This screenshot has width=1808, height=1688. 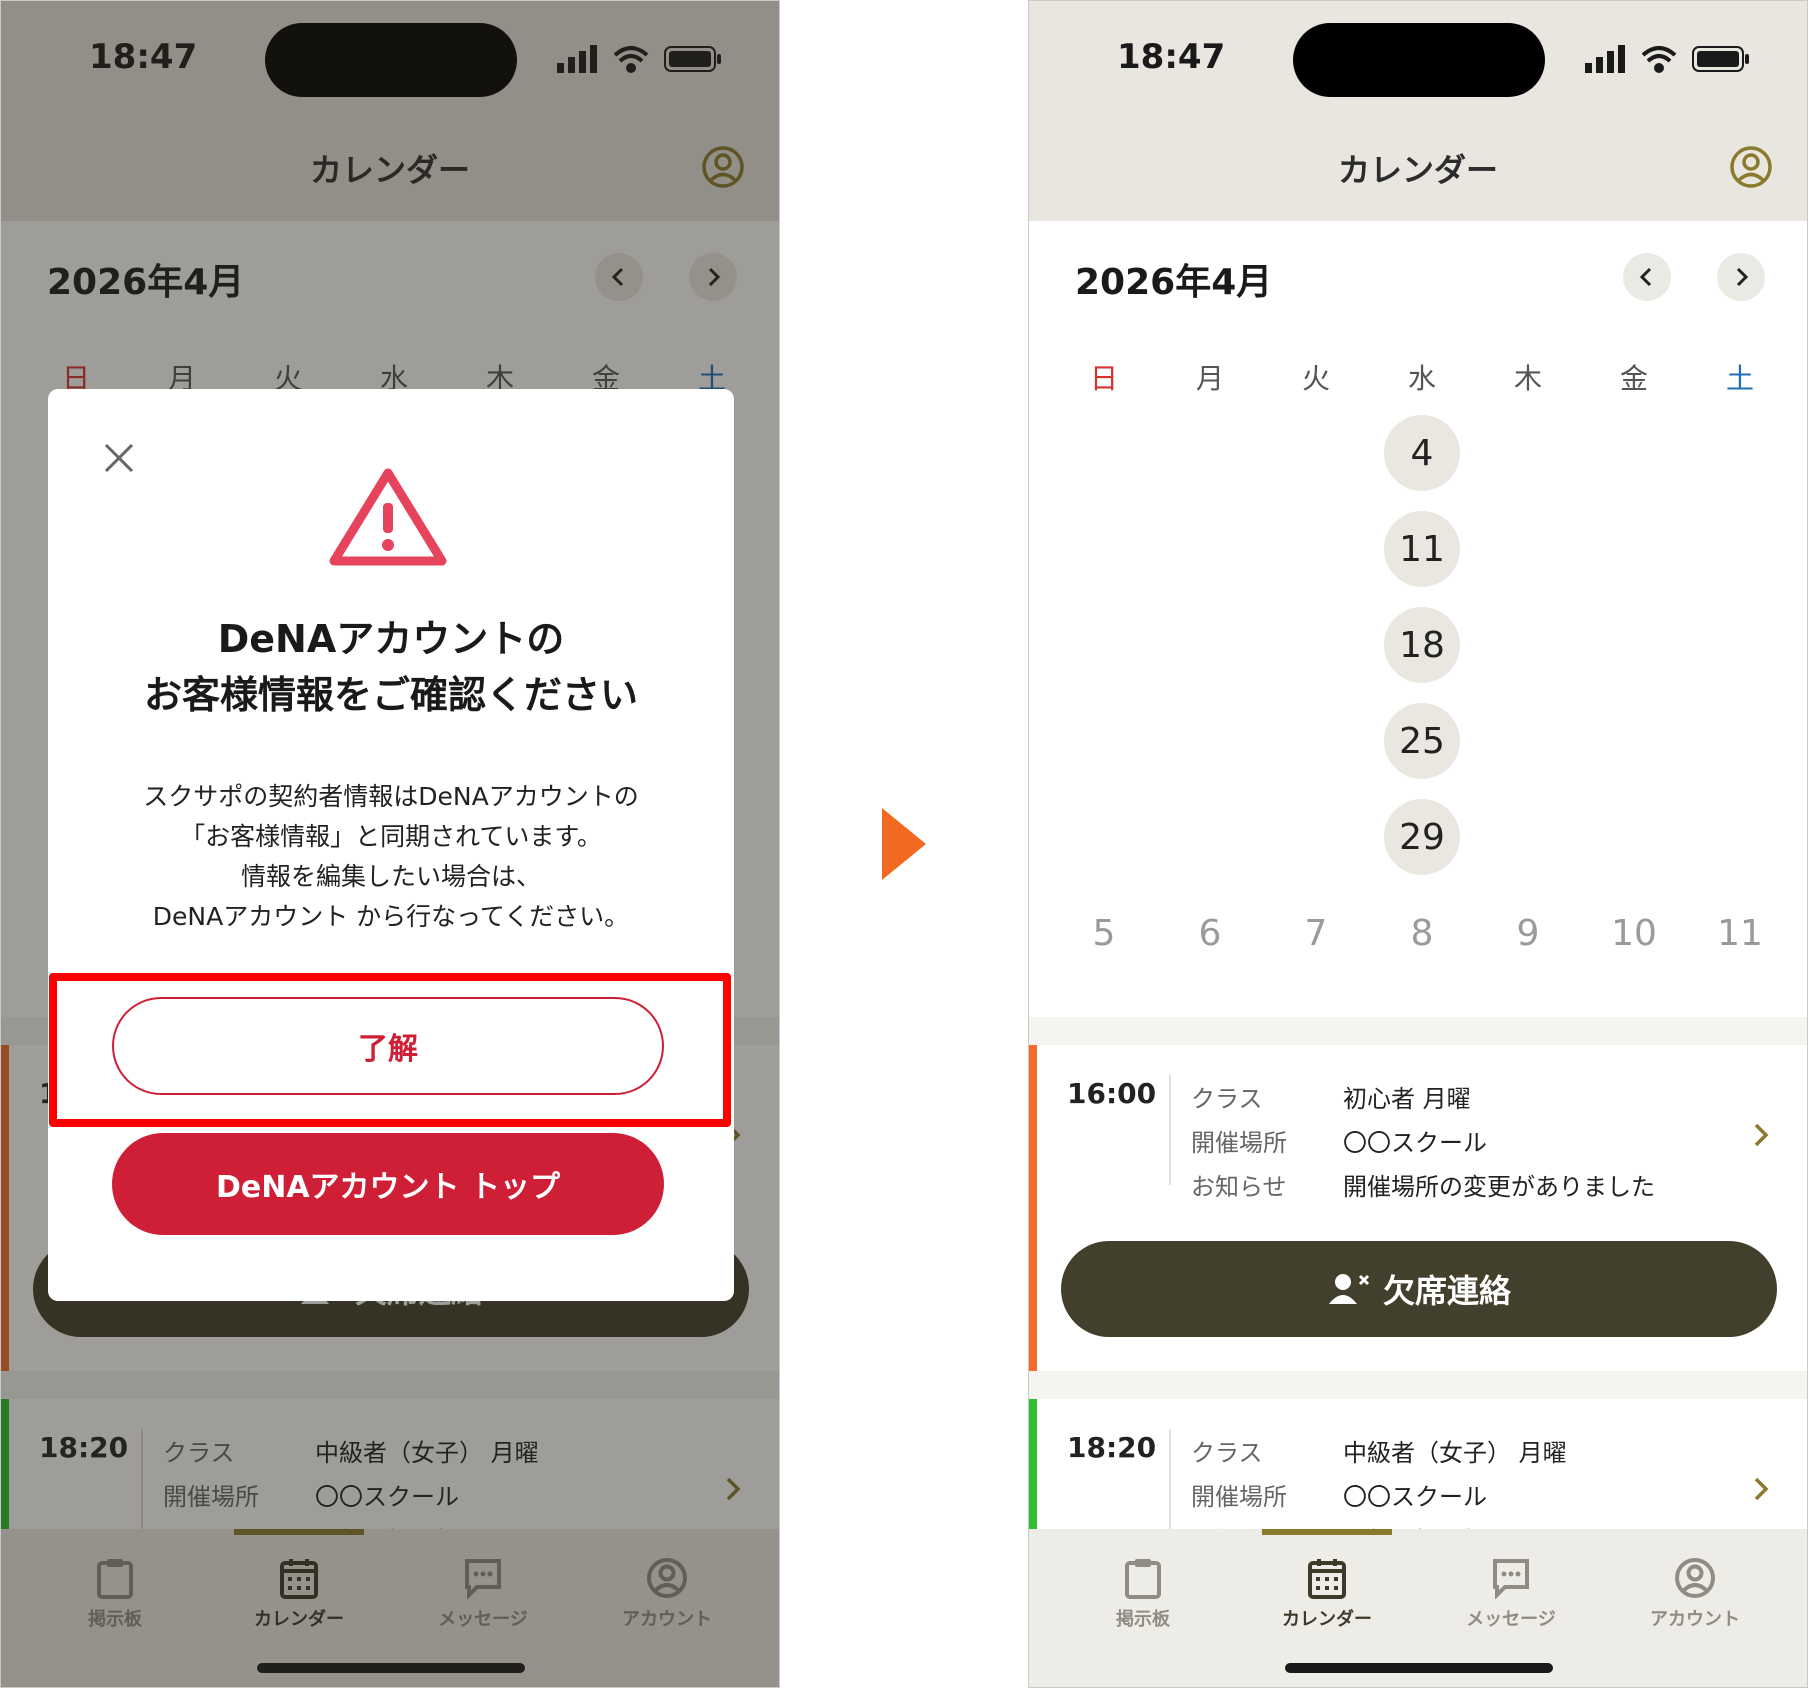 I want to click on prev-month-button, so click(x=1647, y=277).